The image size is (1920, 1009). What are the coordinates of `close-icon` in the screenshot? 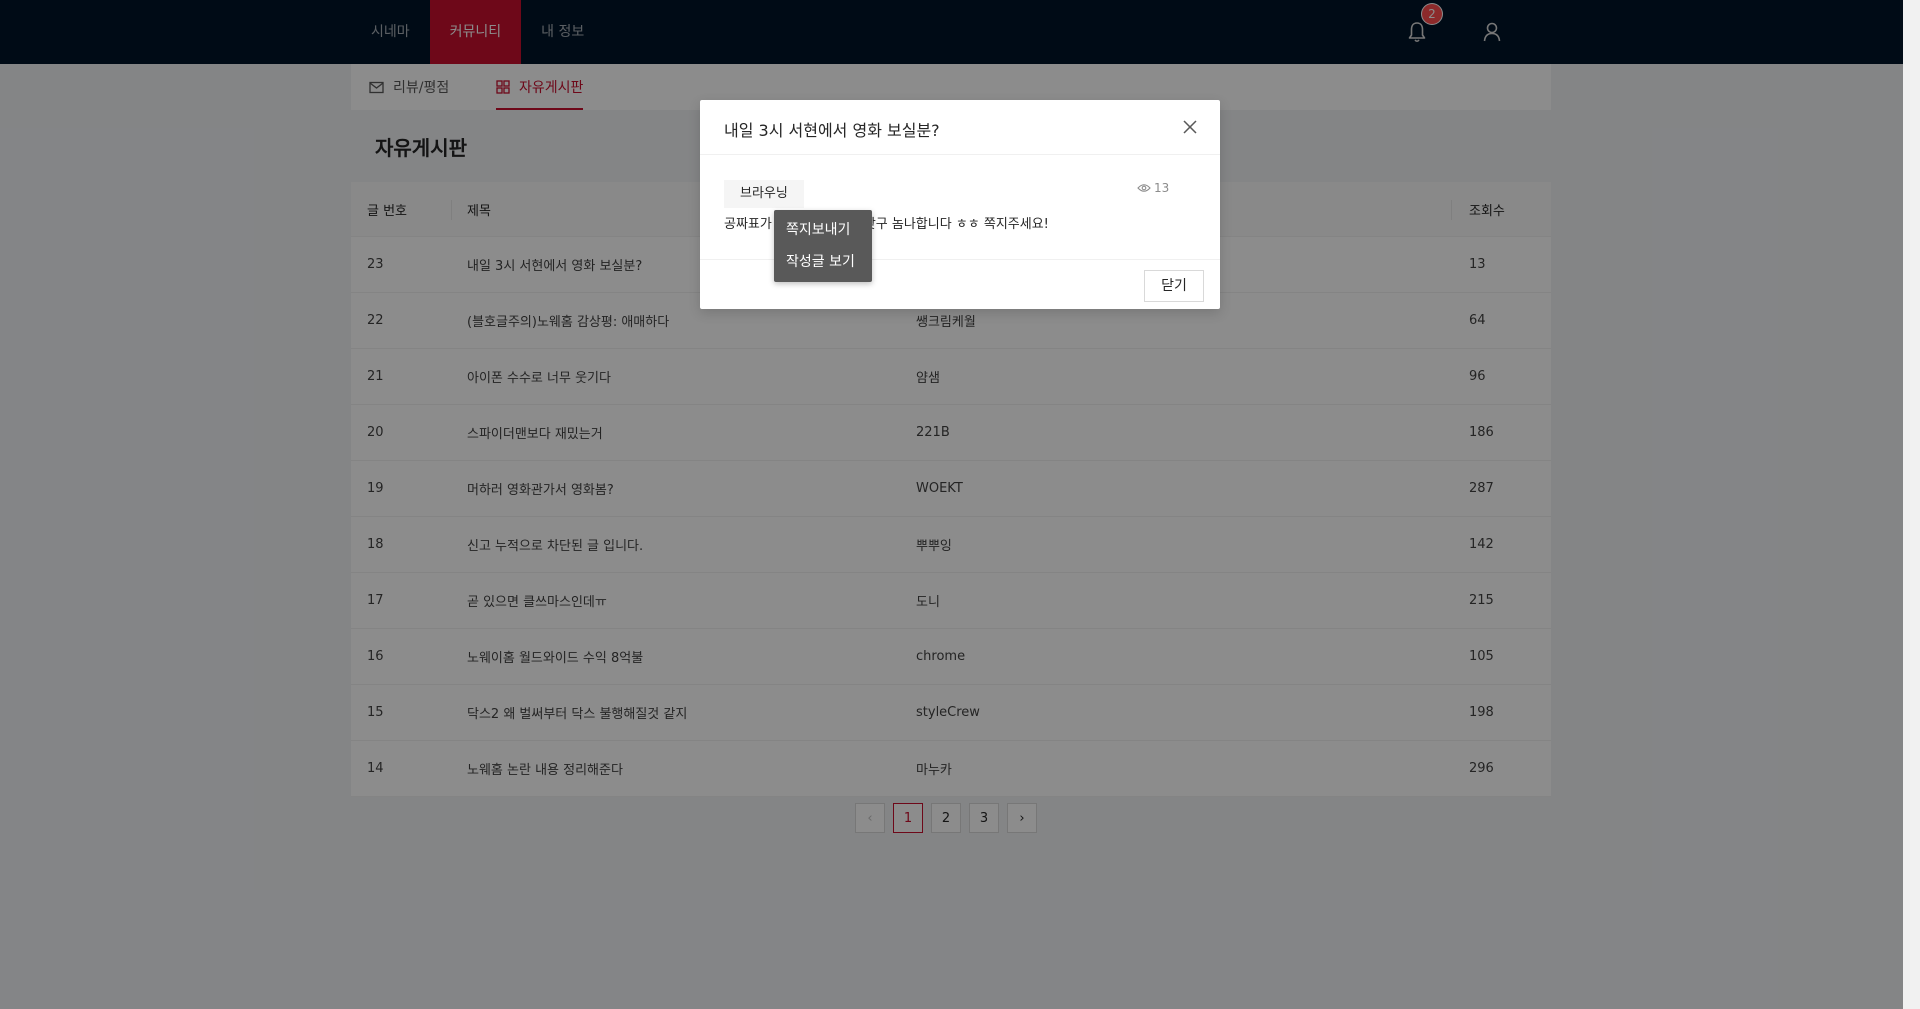 It's located at (1190, 127).